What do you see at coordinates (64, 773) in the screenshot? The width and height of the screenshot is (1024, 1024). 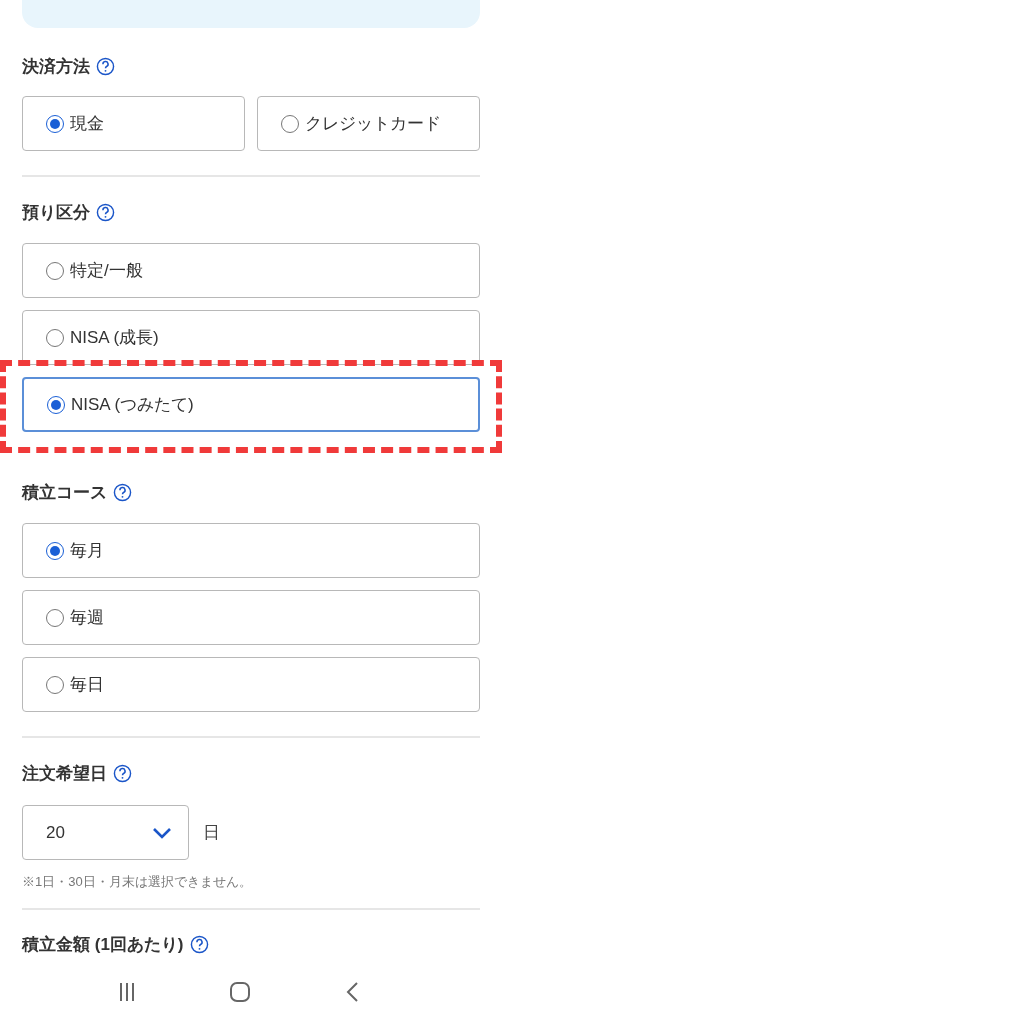 I see `section-label: 注文希望日` at bounding box center [64, 773].